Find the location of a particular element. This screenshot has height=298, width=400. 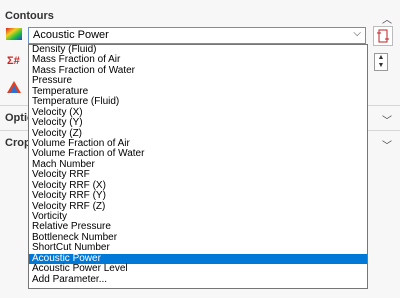

dropdown-item: Velocity RRF (Z) is located at coordinates (198, 206).